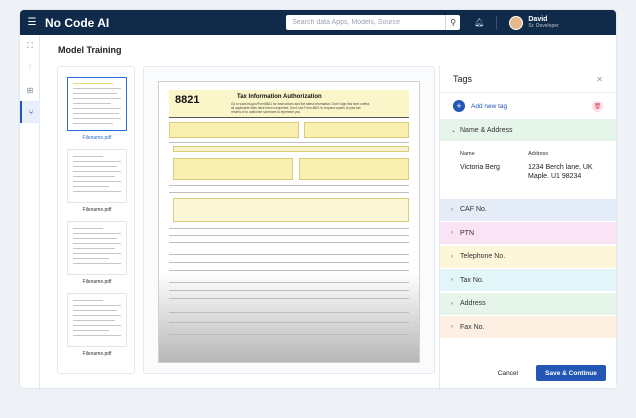 This screenshot has height=418, width=636. What do you see at coordinates (459, 106) in the screenshot?
I see `add-tag-button: +` at bounding box center [459, 106].